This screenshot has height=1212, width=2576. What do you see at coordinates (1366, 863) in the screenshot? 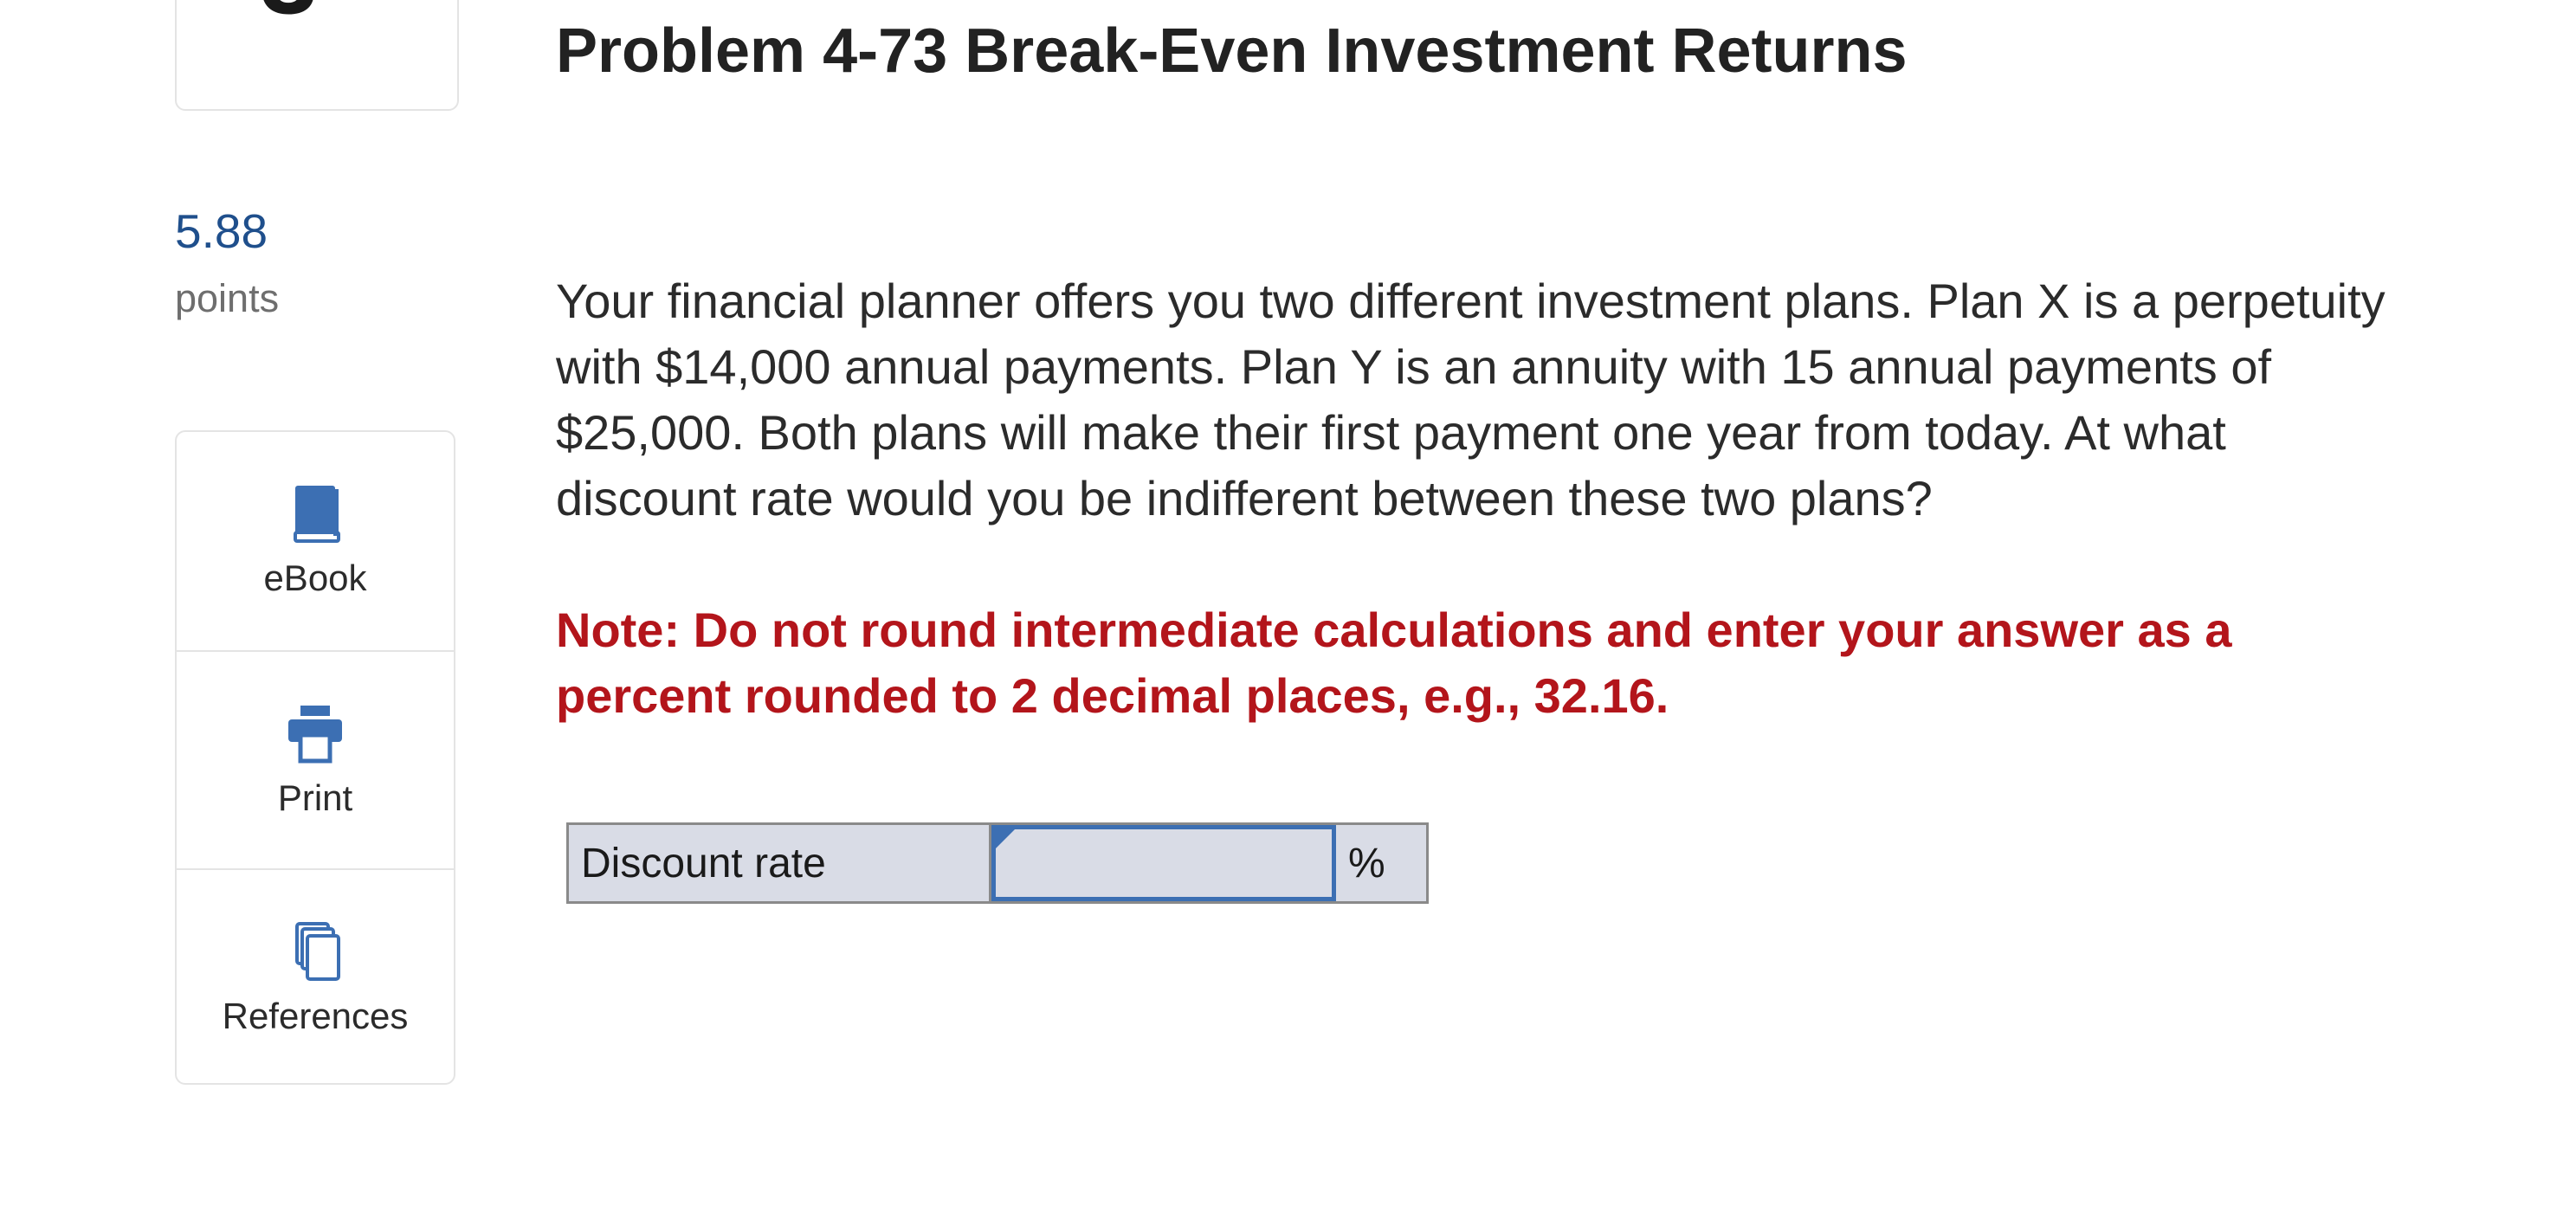
I see `answer-unit: %` at bounding box center [1366, 863].